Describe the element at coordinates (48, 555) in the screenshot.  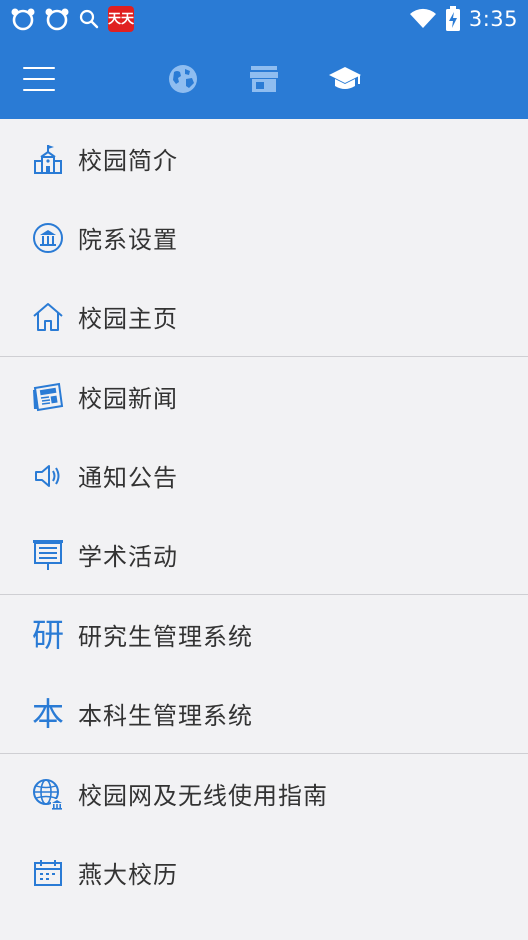
I see `presentation-icon` at that location.